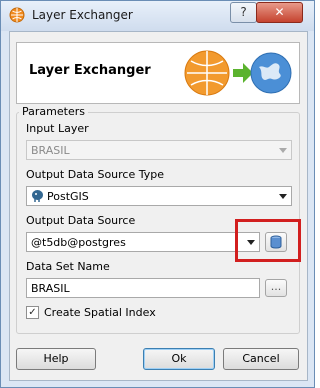  Describe the element at coordinates (81, 220) in the screenshot. I see `output-source-label: Output Data Source` at that location.